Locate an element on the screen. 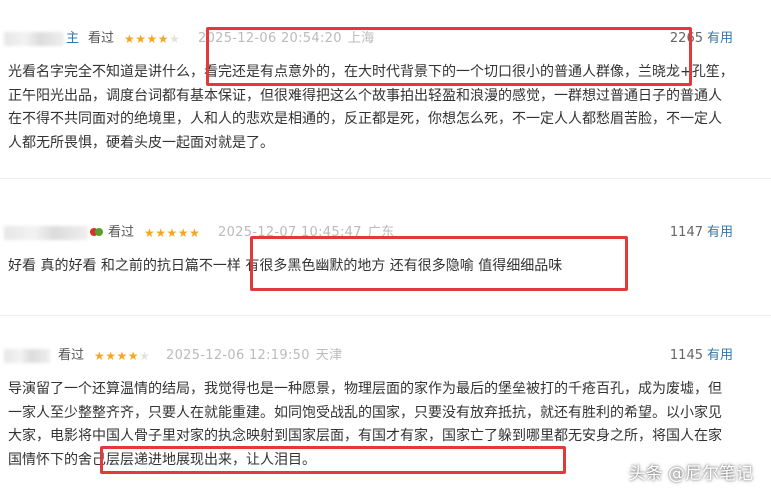 Image resolution: width=771 pixels, height=500 pixels. location: 天津 is located at coordinates (329, 355).